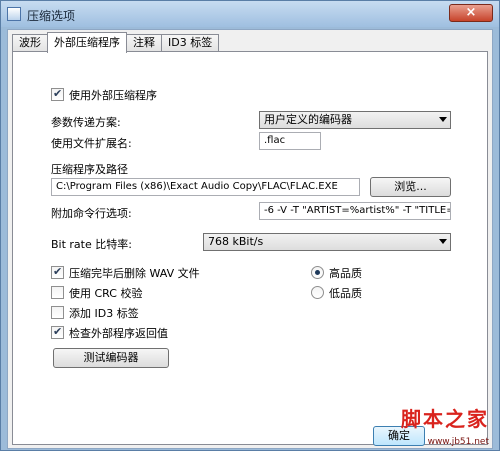 This screenshot has width=500, height=451. Describe the element at coordinates (91, 244) in the screenshot. I see `bitrate-label: Bit rate 比特率:` at that location.